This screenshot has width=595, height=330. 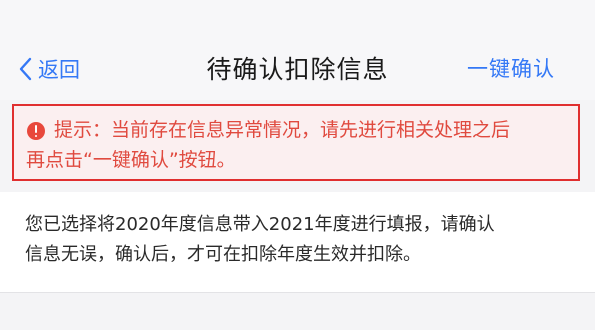 What do you see at coordinates (282, 130) in the screenshot?
I see `alert-line-1: 提示：当前存在信息异常情况，请先进行相关处理之后` at bounding box center [282, 130].